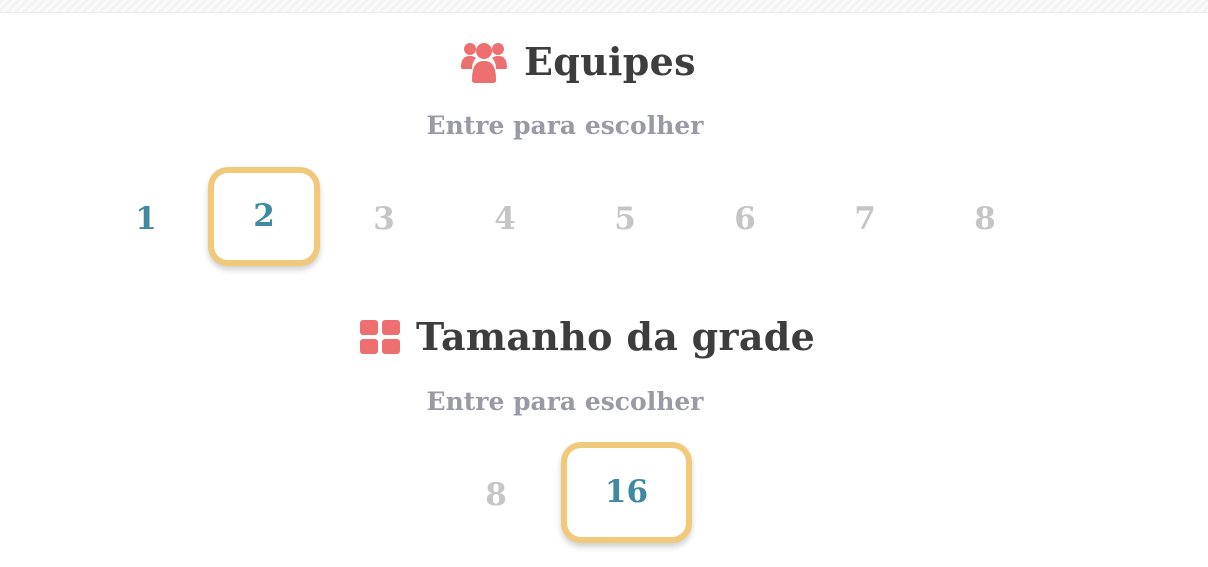 This screenshot has height=567, width=1208. What do you see at coordinates (865, 219) in the screenshot?
I see `team-option-7: 7` at bounding box center [865, 219].